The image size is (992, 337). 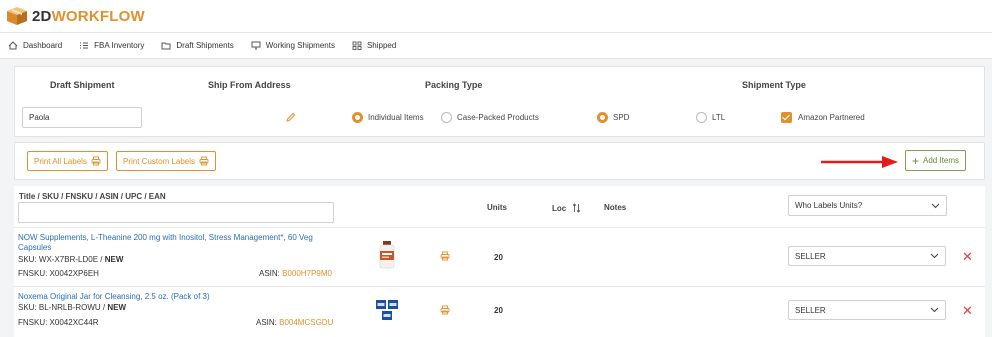 I want to click on checkbox-box, so click(x=786, y=117).